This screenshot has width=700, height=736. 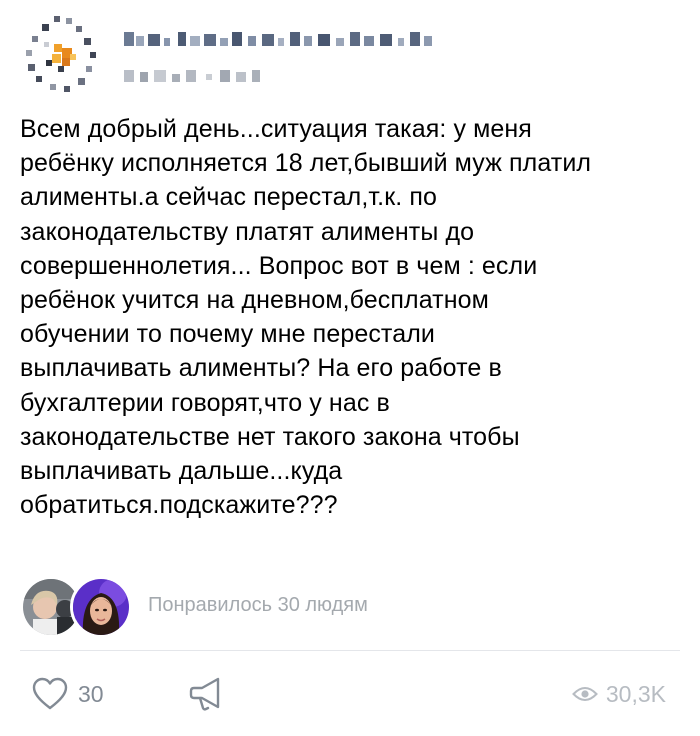 I want to click on post-actions-bar: 30 30,3K, so click(x=350, y=694).